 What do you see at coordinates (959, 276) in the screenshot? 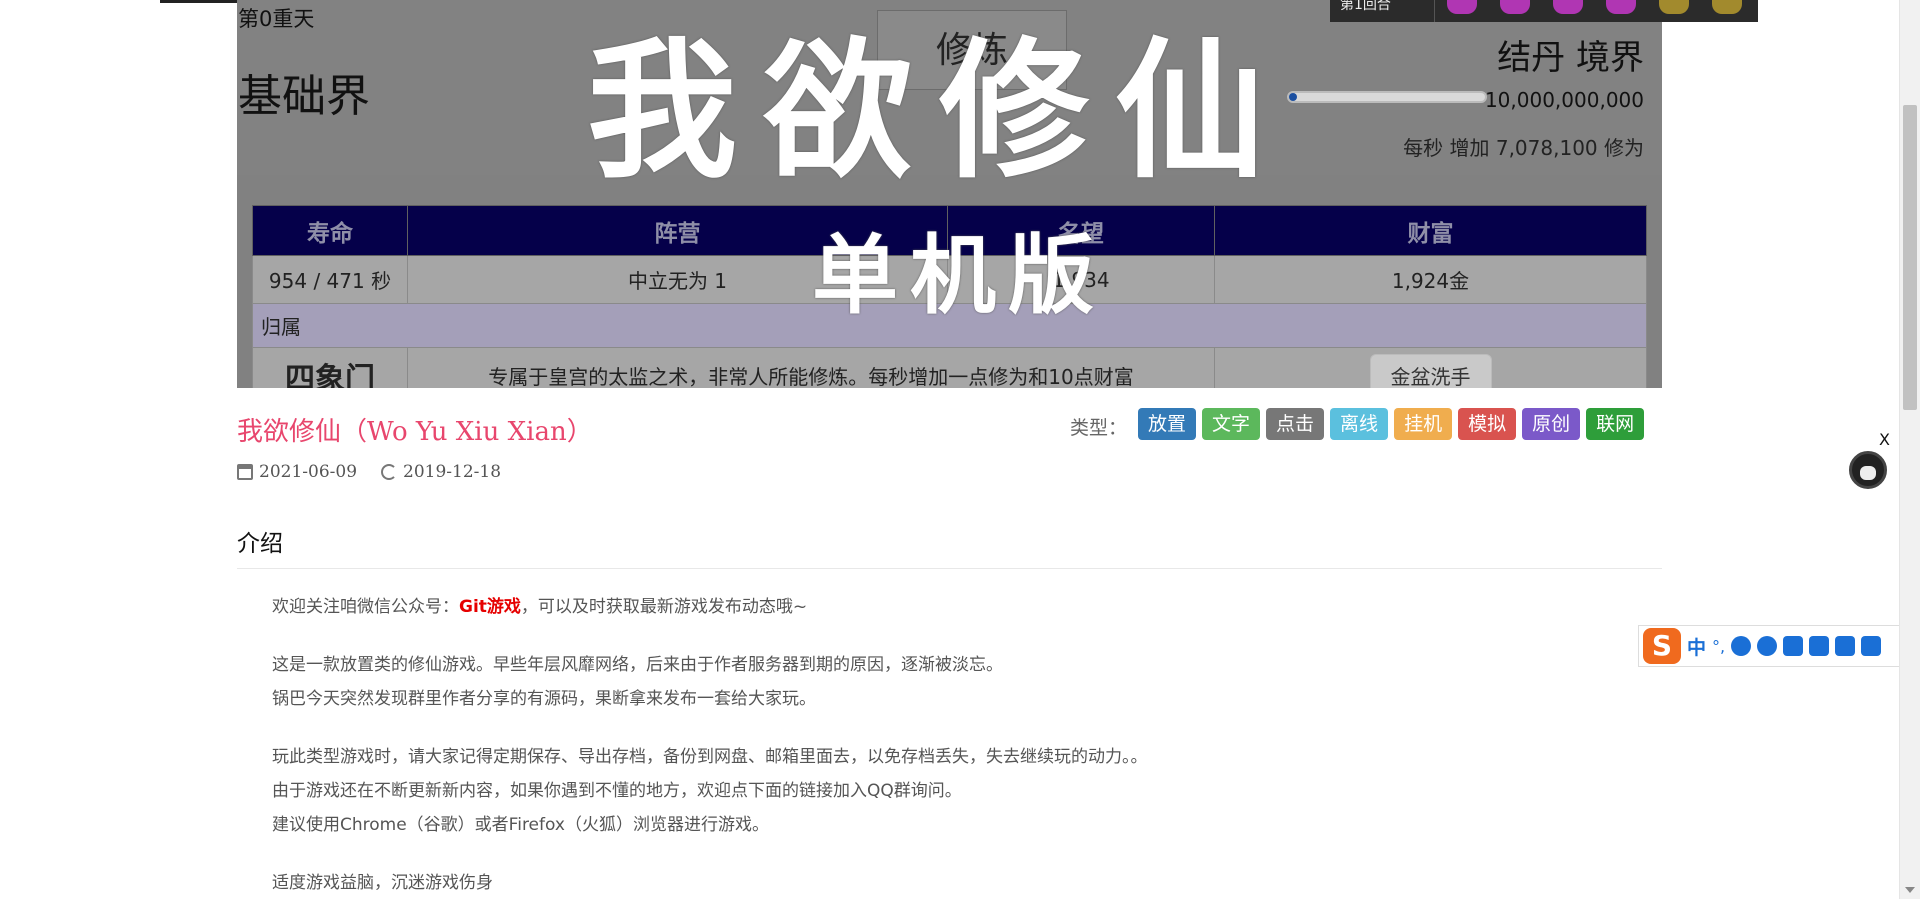
I see `banner-subtitle: 单机版` at bounding box center [959, 276].